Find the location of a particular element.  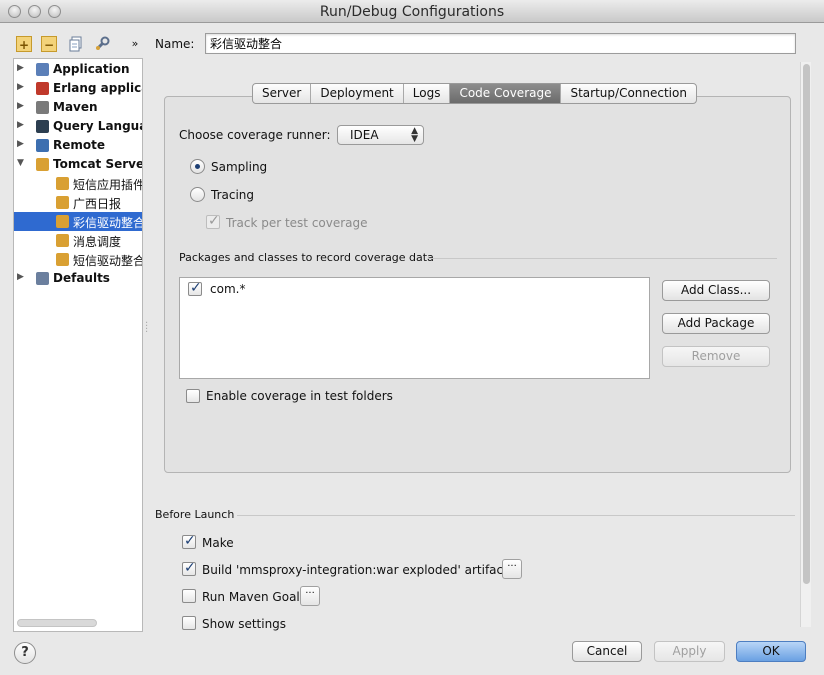

remove-configuration-button: − is located at coordinates (49, 44).